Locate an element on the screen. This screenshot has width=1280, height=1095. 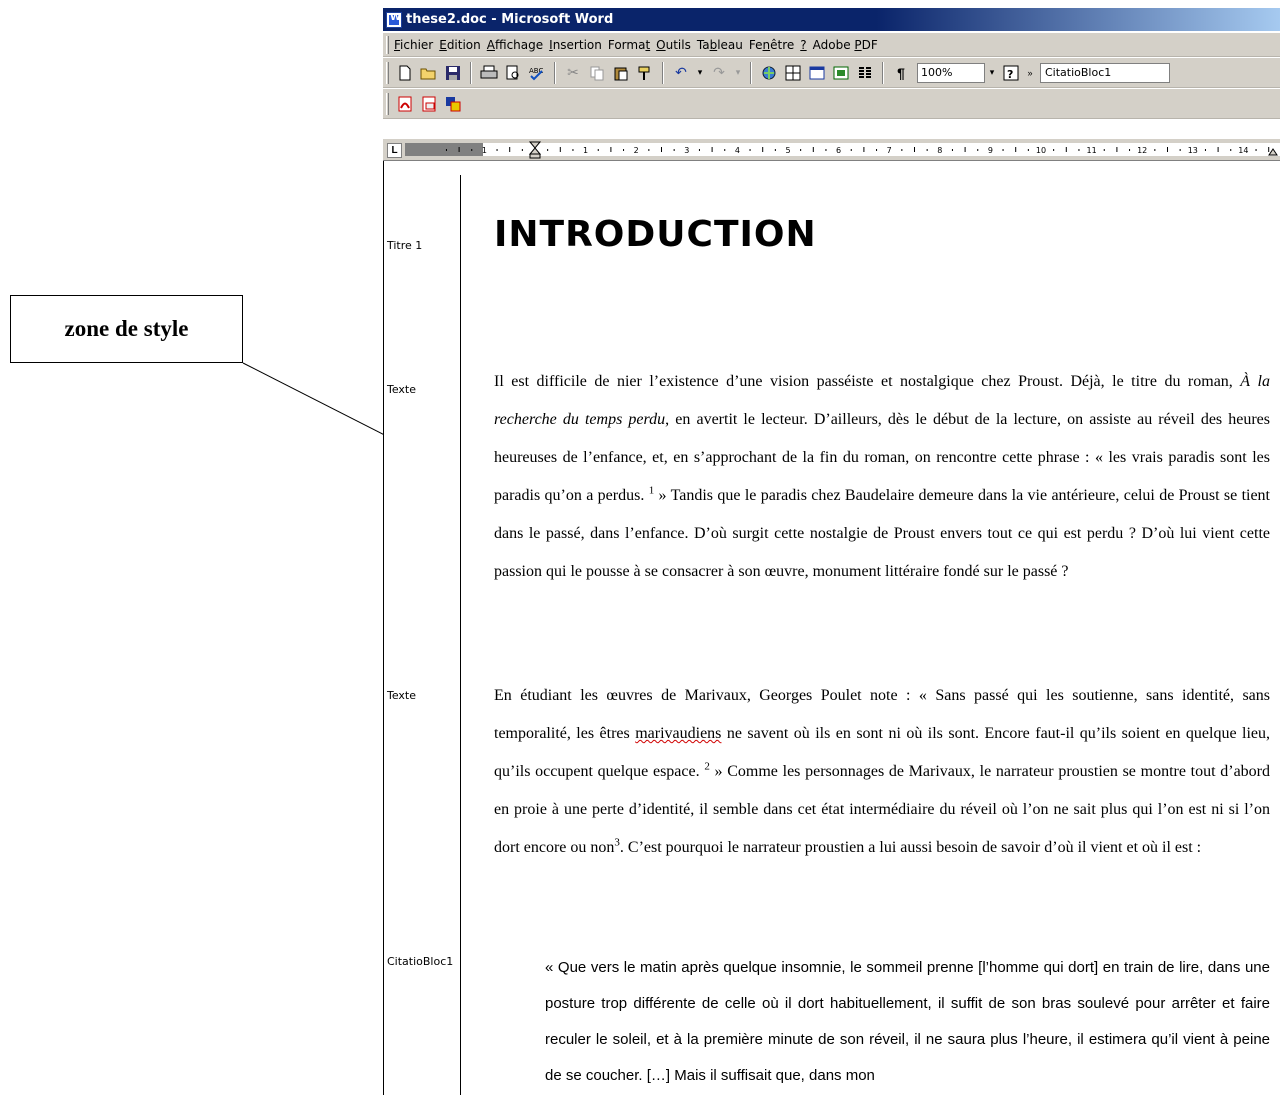
menu-edition: Edition is located at coordinates (463, 45).